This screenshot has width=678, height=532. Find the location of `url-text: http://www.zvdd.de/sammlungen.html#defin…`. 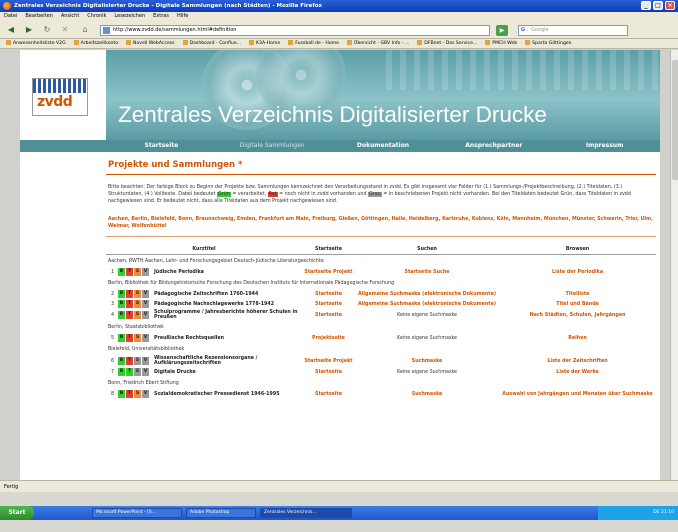

url-text: http://www.zvdd.de/sammlungen.html#defin… is located at coordinates (175, 30).